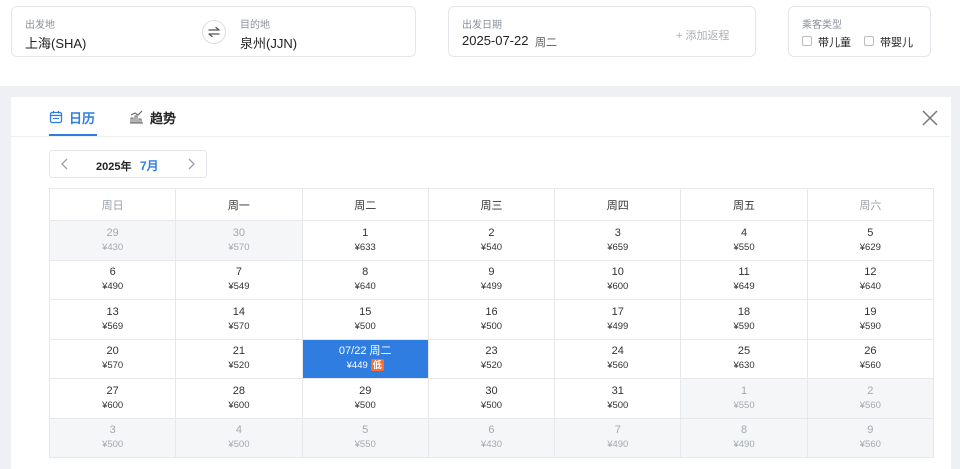 This screenshot has width=960, height=469. Describe the element at coordinates (870, 326) in the screenshot. I see `day-price-wrap: ¥590` at that location.